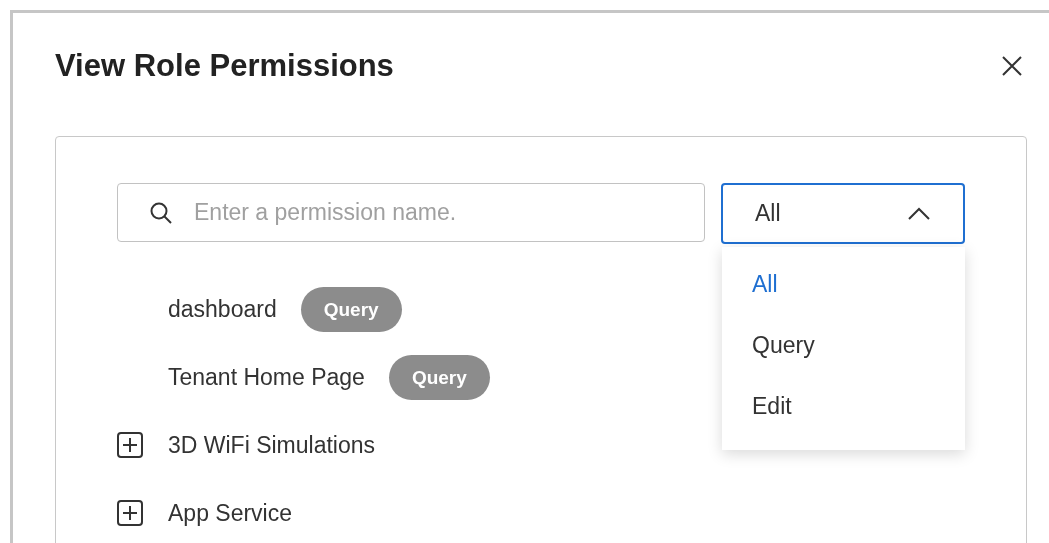 The height and width of the screenshot is (543, 1049). What do you see at coordinates (272, 445) in the screenshot?
I see `tree-item: 3D WiFi Simulations` at bounding box center [272, 445].